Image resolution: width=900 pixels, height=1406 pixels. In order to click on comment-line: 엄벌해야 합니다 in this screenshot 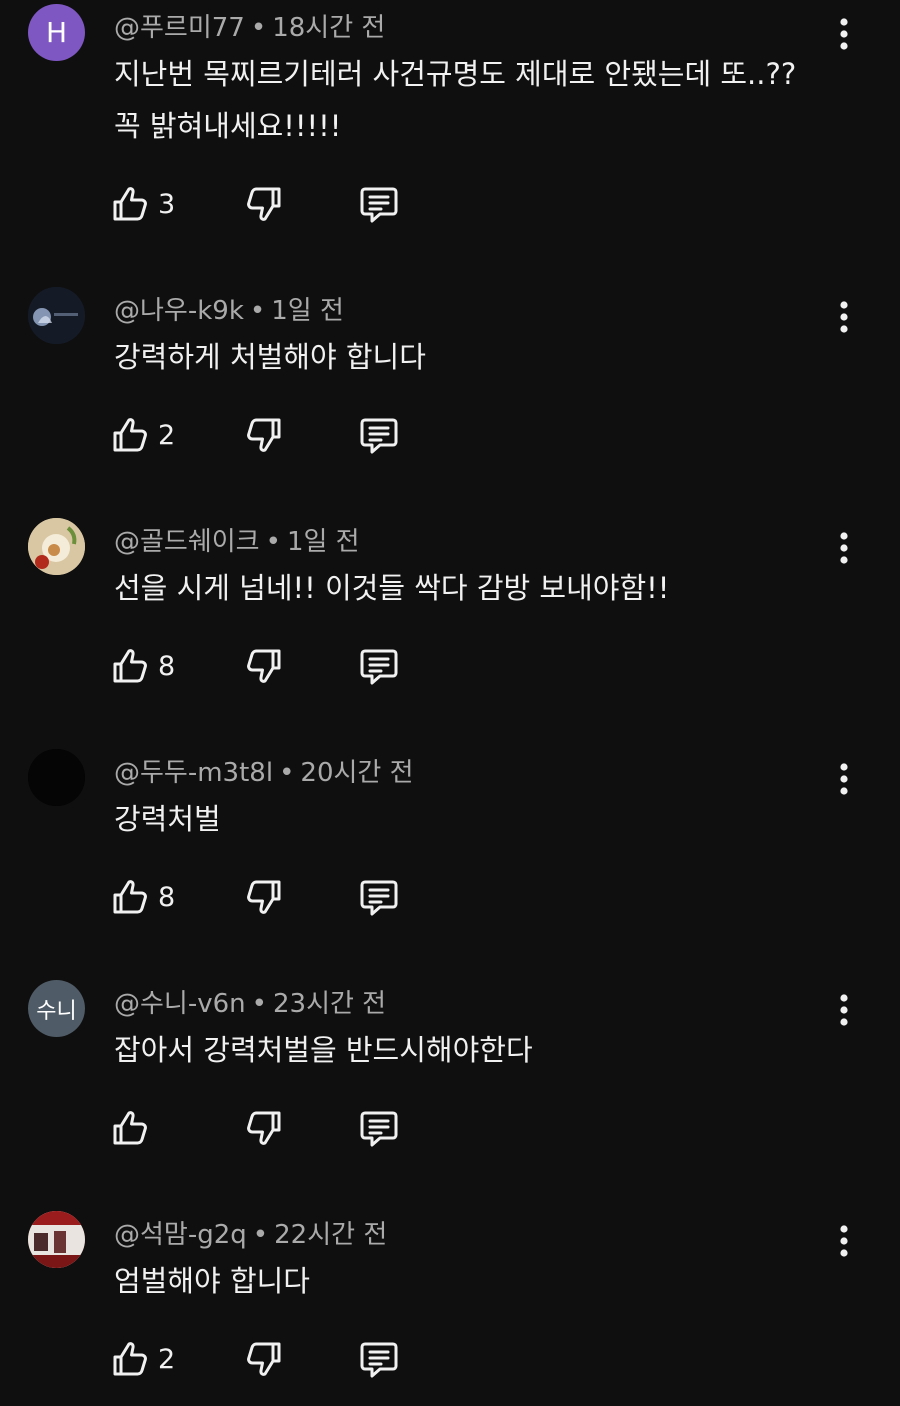, I will do `click(212, 1281)`.